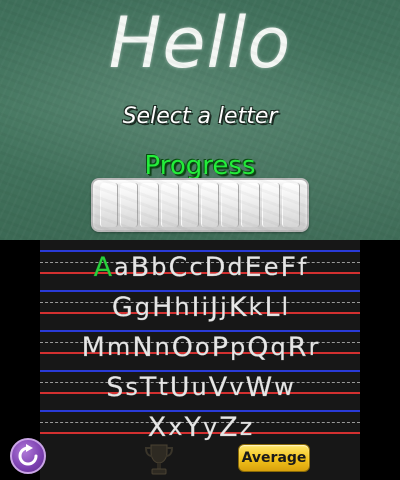 This screenshot has width=400, height=480. What do you see at coordinates (196, 307) in the screenshot?
I see `letter-I: I` at bounding box center [196, 307].